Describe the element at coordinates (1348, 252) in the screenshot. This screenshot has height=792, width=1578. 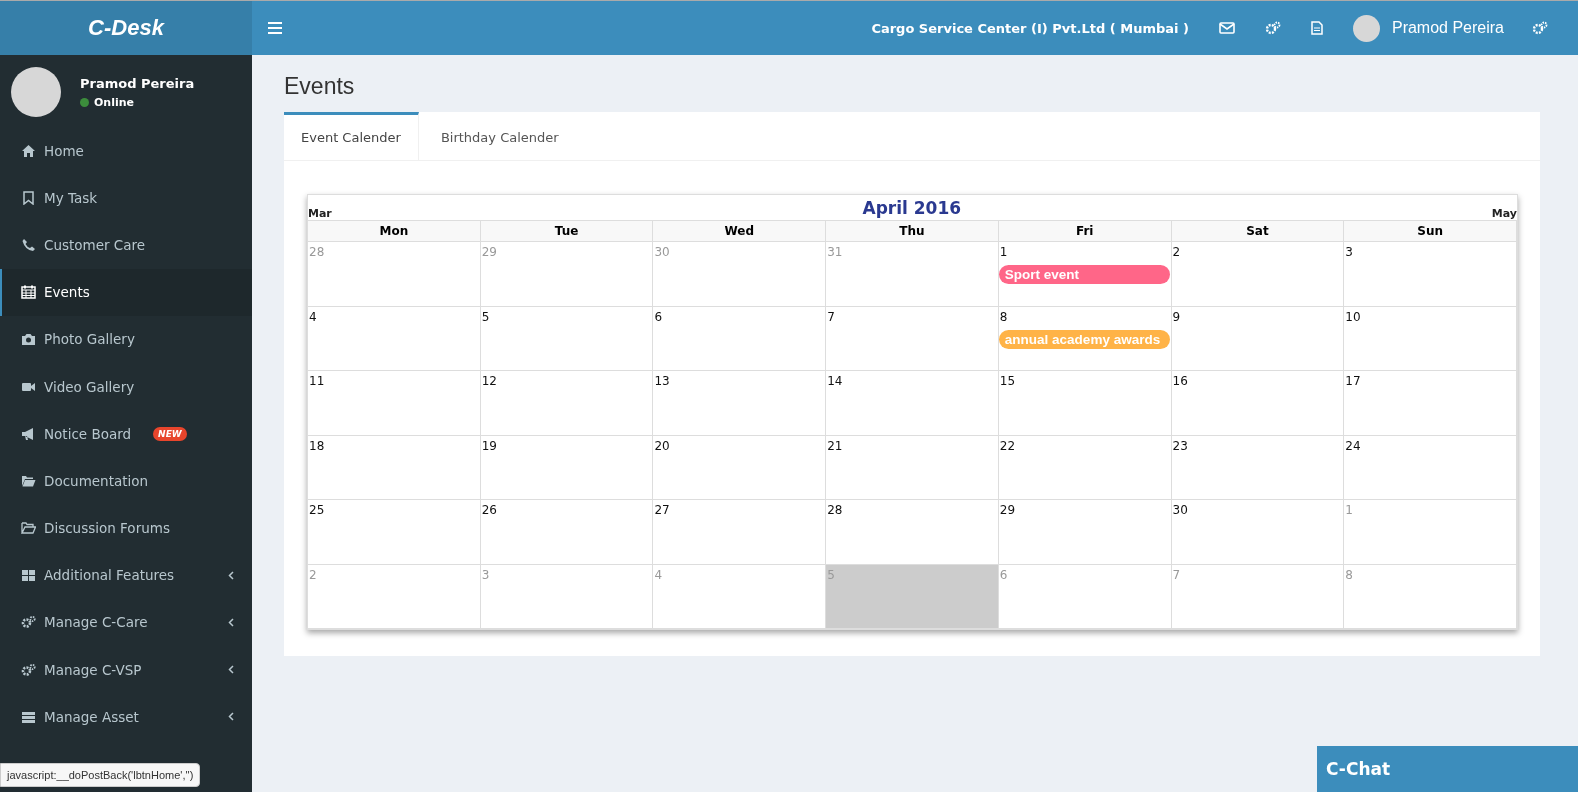
I see `day-number: 3` at that location.